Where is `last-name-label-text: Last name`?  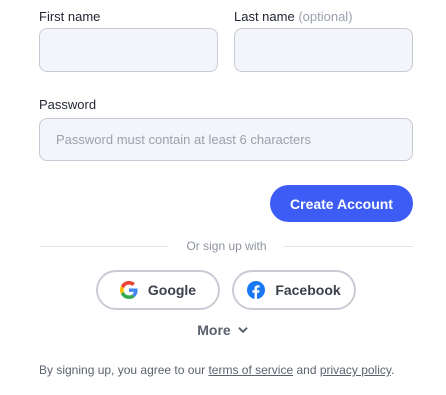
last-name-label-text: Last name is located at coordinates (264, 16).